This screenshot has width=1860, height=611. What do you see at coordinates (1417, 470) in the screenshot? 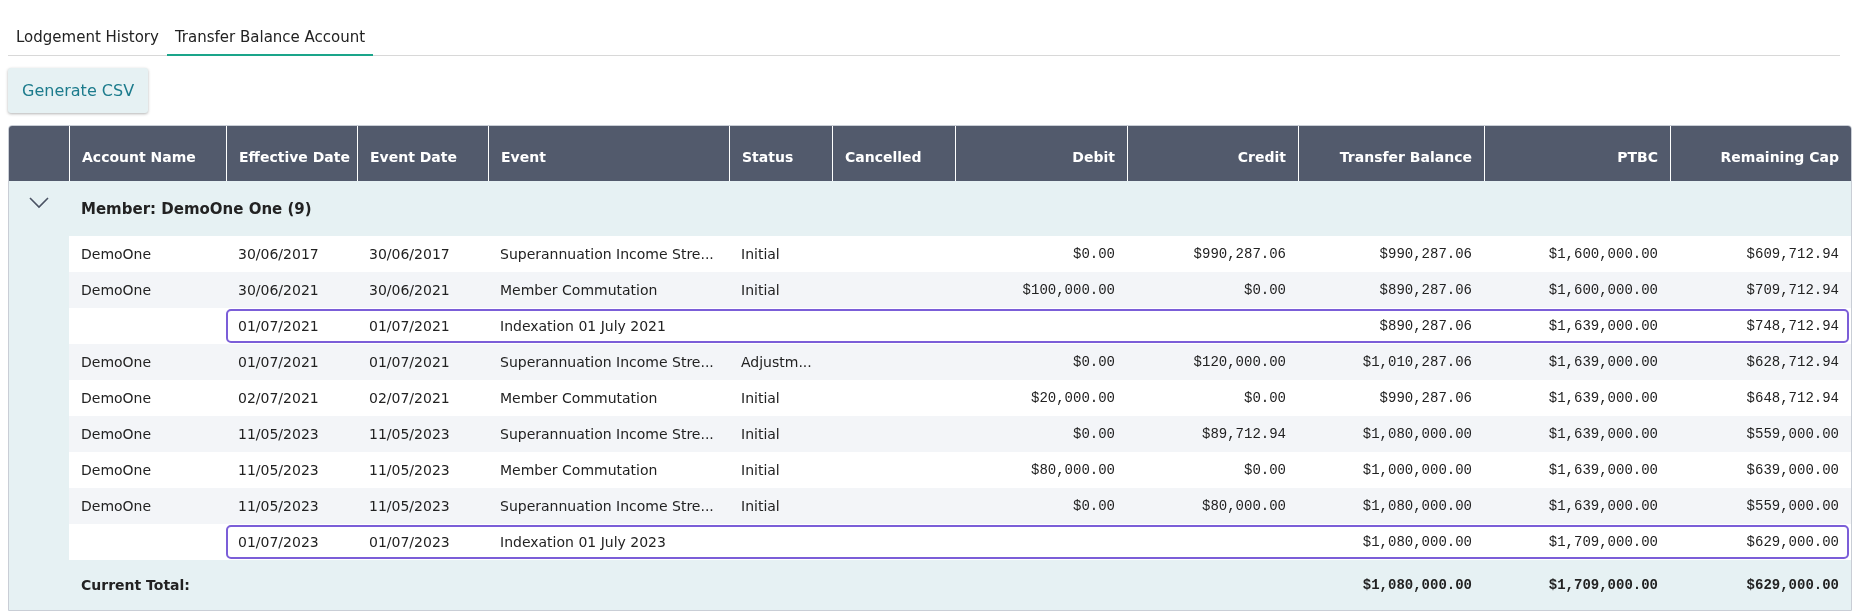
I see `table-cell-text: $1,000,000.00` at bounding box center [1417, 470].